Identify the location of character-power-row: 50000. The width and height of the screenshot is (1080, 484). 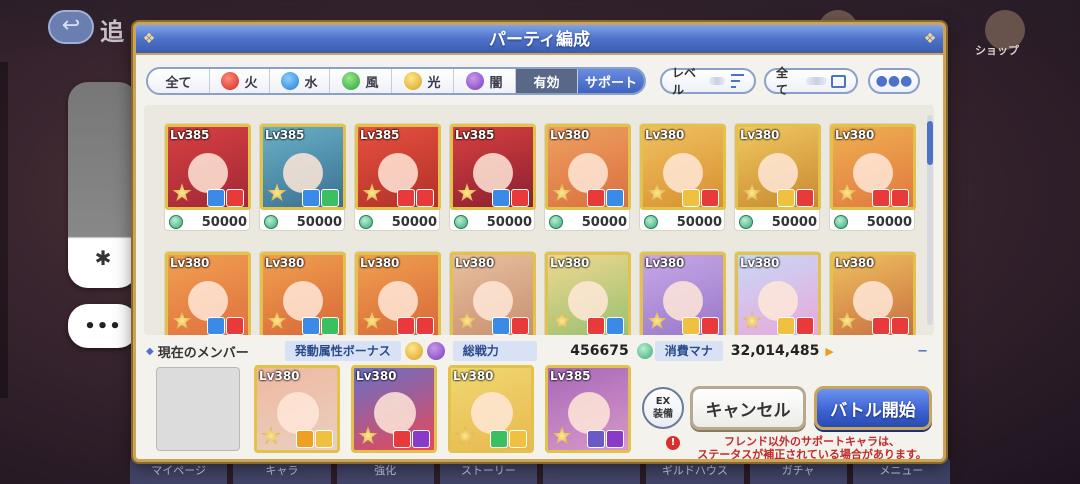
(208, 222).